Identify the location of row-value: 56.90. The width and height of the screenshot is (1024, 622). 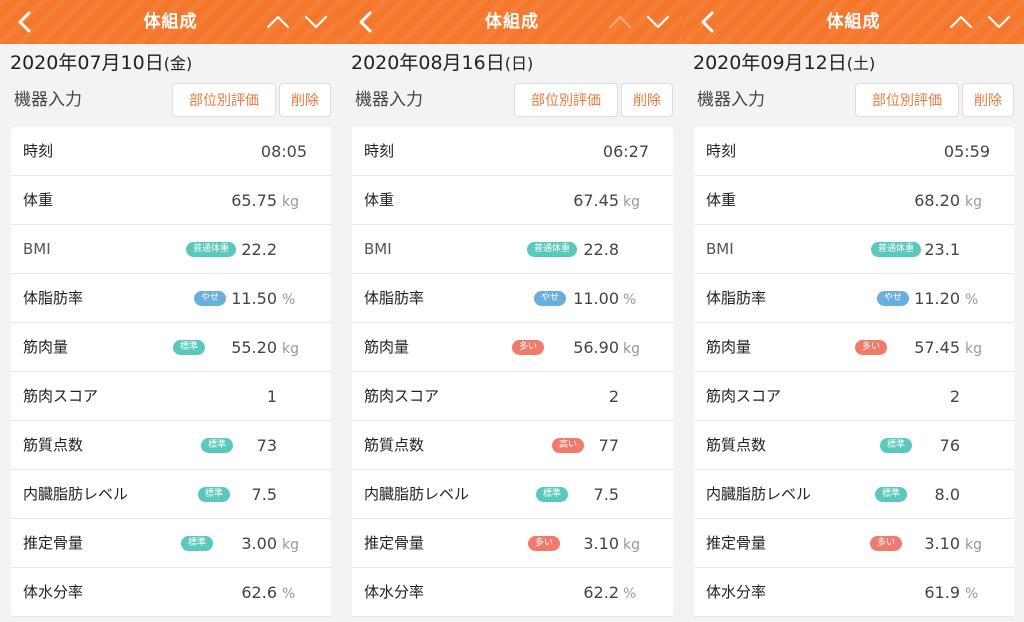
(596, 347).